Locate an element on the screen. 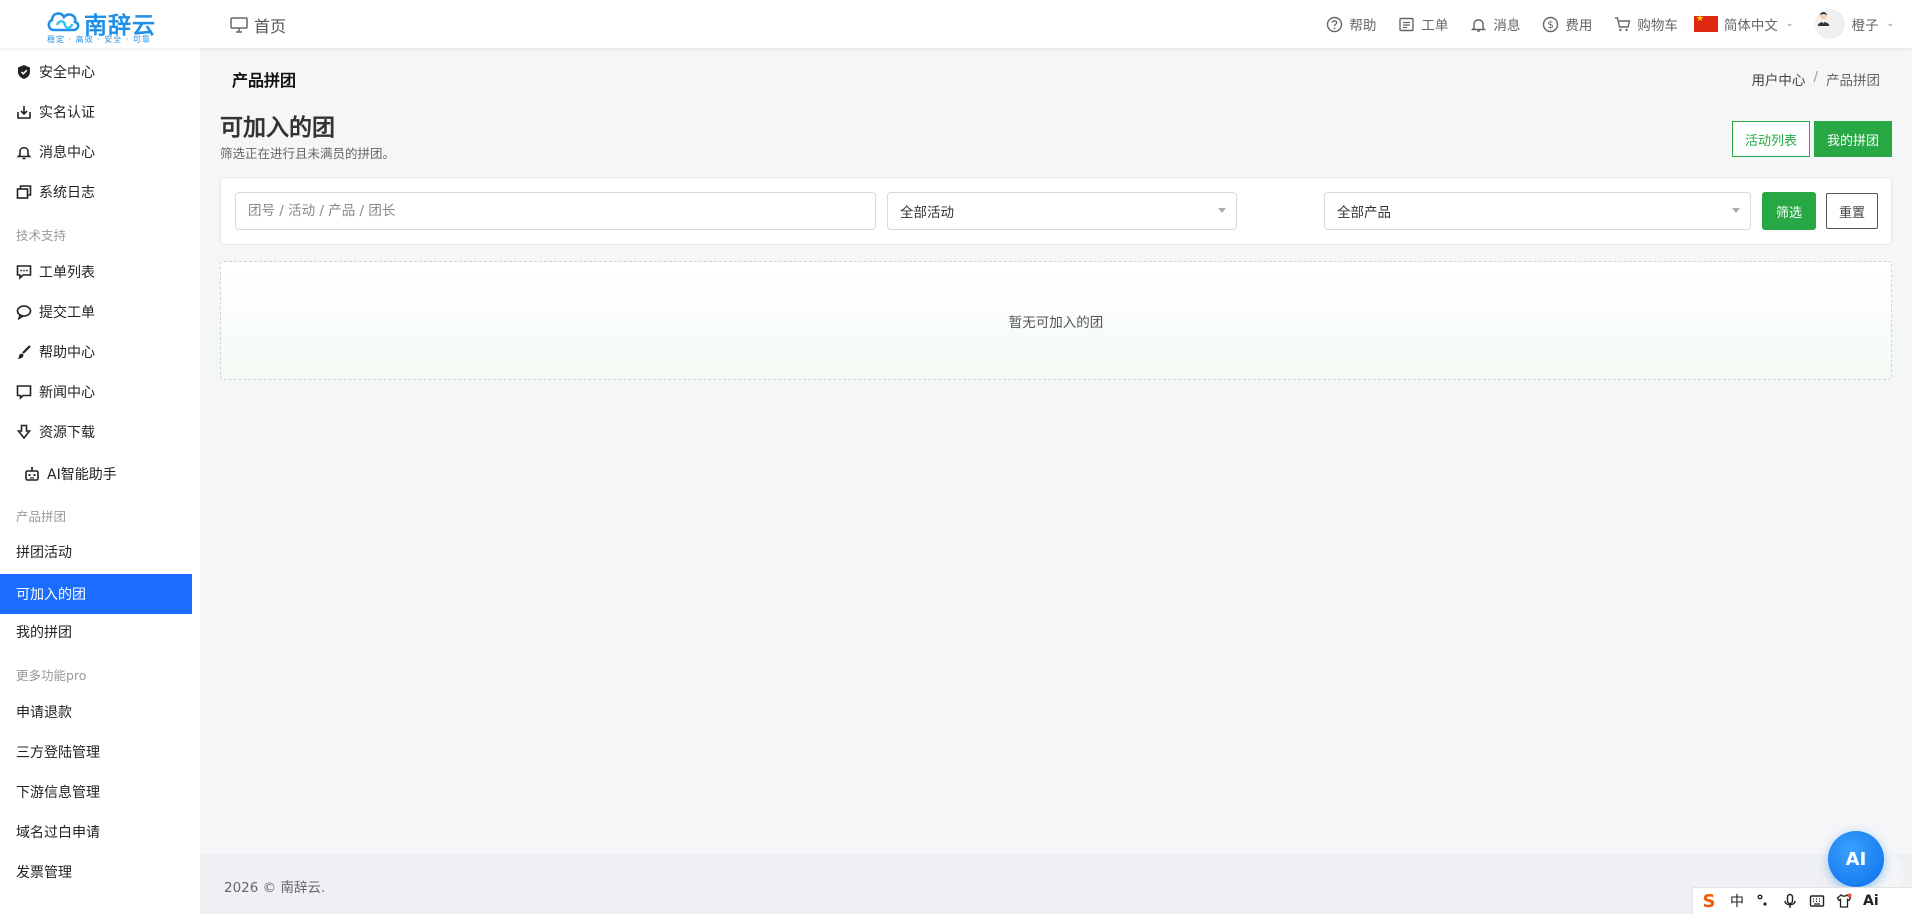 Image resolution: width=1912 pixels, height=914 pixels. section-heading: 可加入的团 is located at coordinates (277, 128).